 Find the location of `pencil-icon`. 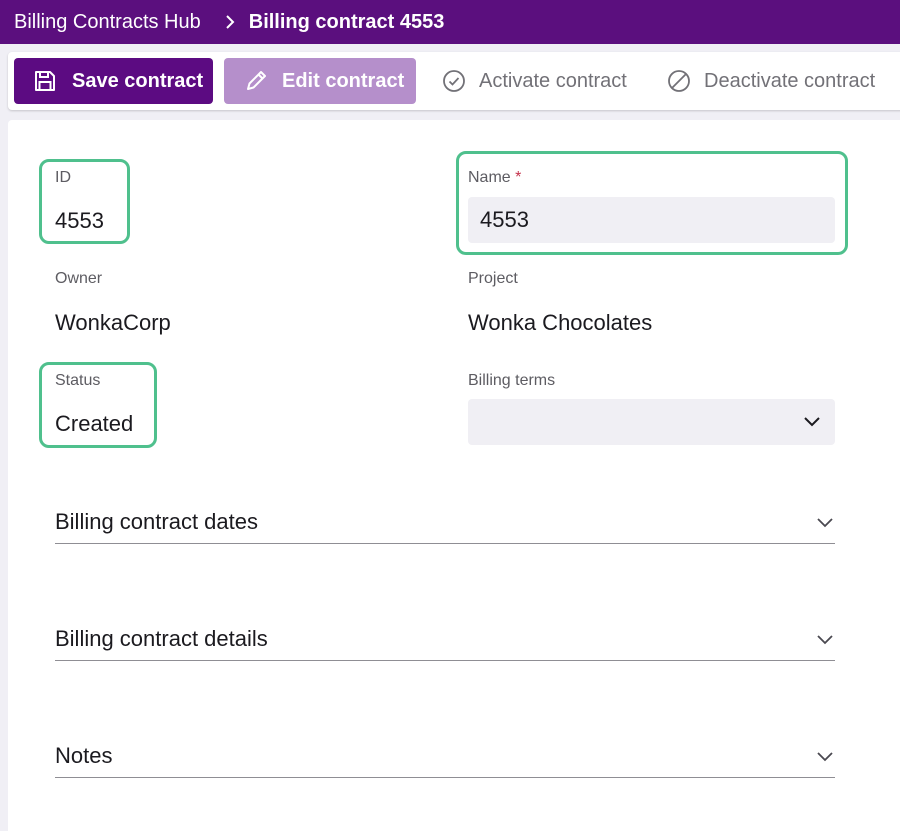

pencil-icon is located at coordinates (256, 81).